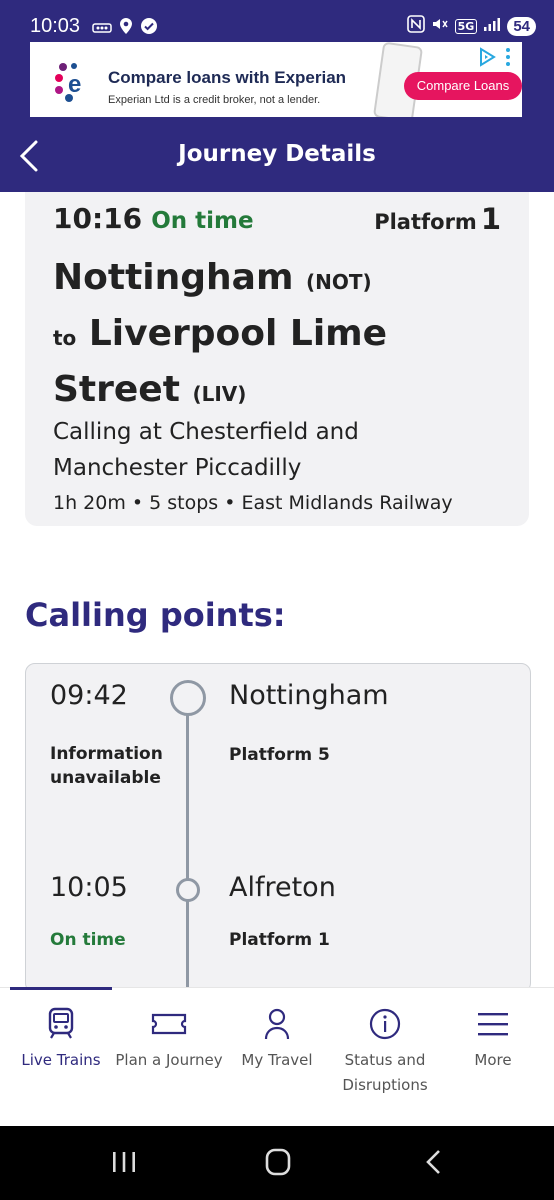 This screenshot has height=1200, width=554. What do you see at coordinates (279, 755) in the screenshot?
I see `stop-platform: Platform 5` at bounding box center [279, 755].